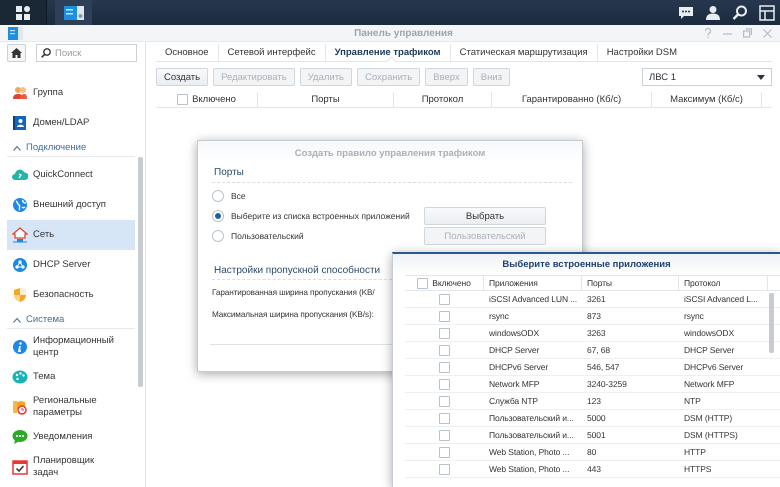 The height and width of the screenshot is (487, 780). Describe the element at coordinates (513, 401) in the screenshot. I see `table-cell-text: Служба NTP` at that location.